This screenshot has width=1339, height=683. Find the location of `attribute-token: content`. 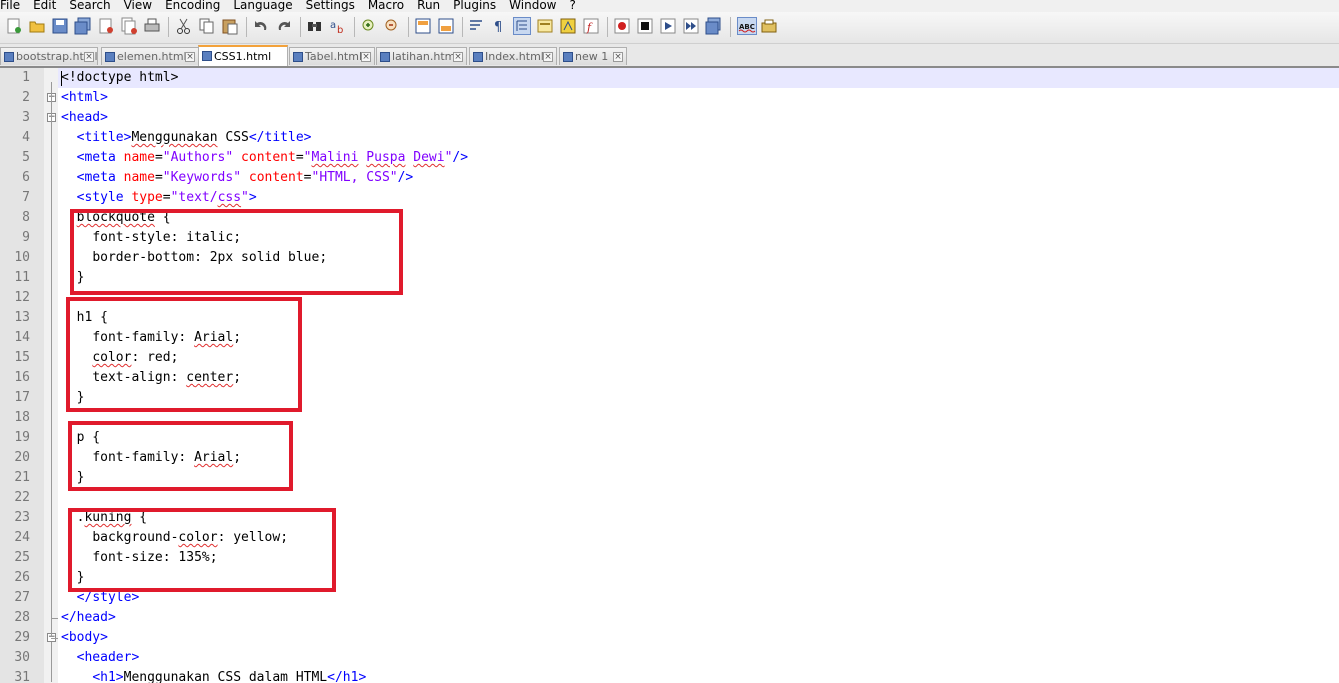

attribute-token: content is located at coordinates (276, 177).